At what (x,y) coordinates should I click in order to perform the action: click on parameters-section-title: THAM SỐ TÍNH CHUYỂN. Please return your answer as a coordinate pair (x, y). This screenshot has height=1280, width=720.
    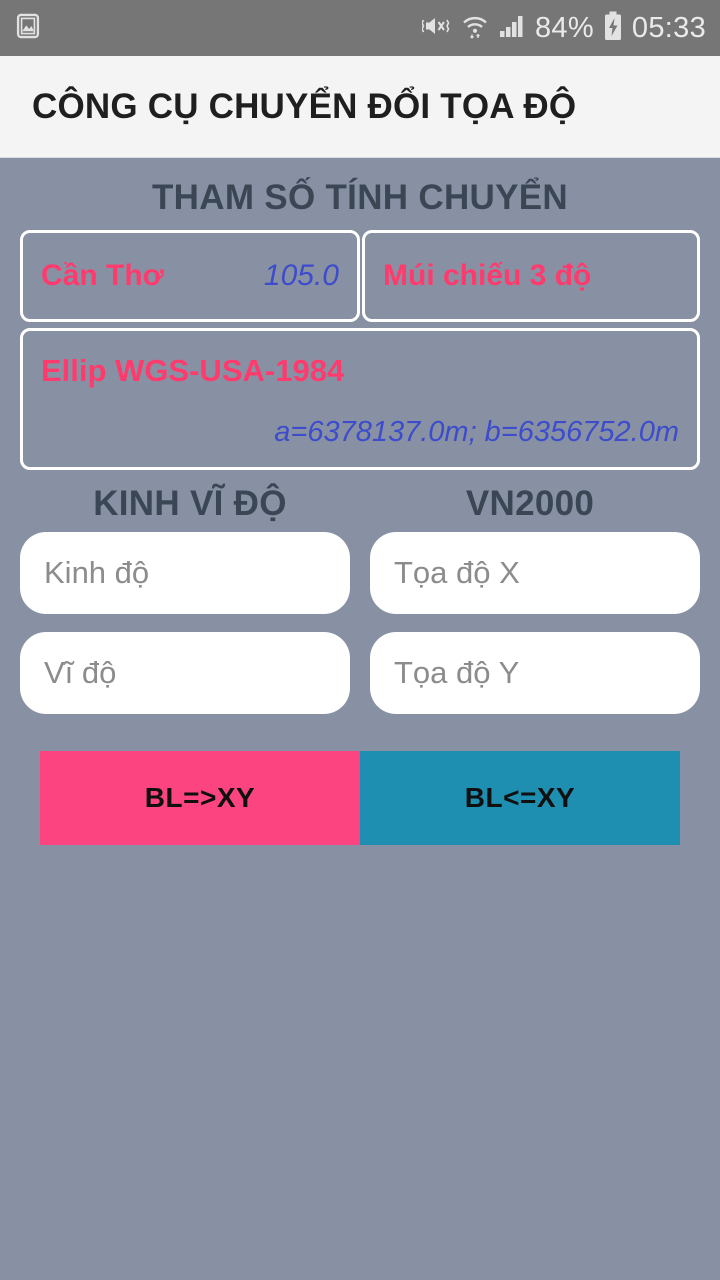
    Looking at the image, I should click on (360, 197).